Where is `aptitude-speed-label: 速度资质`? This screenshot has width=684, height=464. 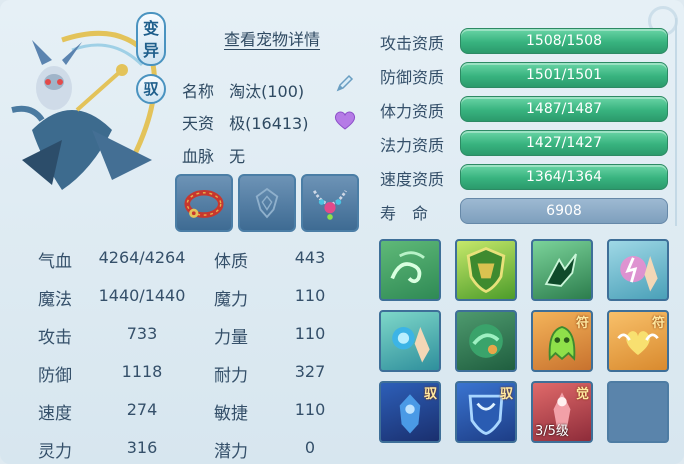 aptitude-speed-label: 速度资质 is located at coordinates (412, 179).